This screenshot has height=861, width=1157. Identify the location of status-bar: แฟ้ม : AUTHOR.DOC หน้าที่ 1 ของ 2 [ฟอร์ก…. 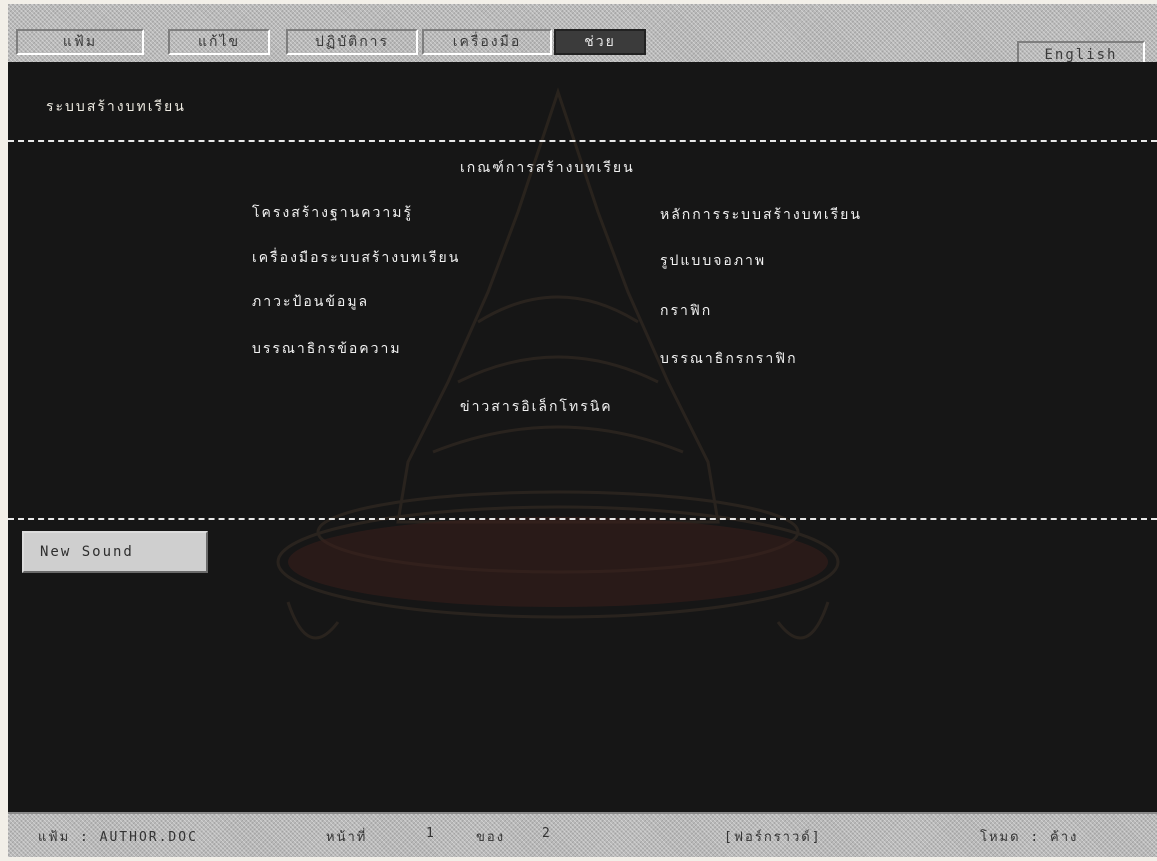
(582, 834).